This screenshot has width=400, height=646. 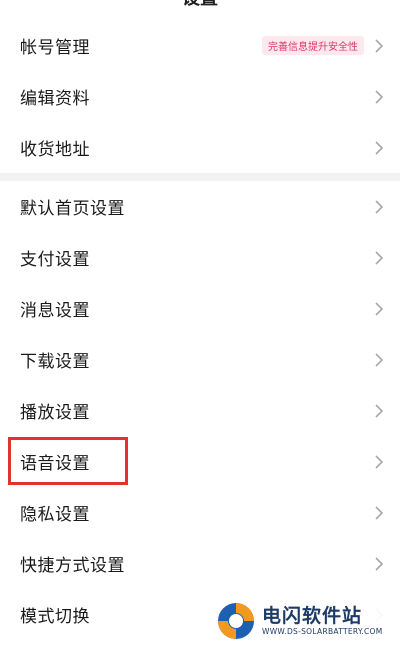 What do you see at coordinates (200, 359) in the screenshot?
I see `settings-item-download: 下载设置` at bounding box center [200, 359].